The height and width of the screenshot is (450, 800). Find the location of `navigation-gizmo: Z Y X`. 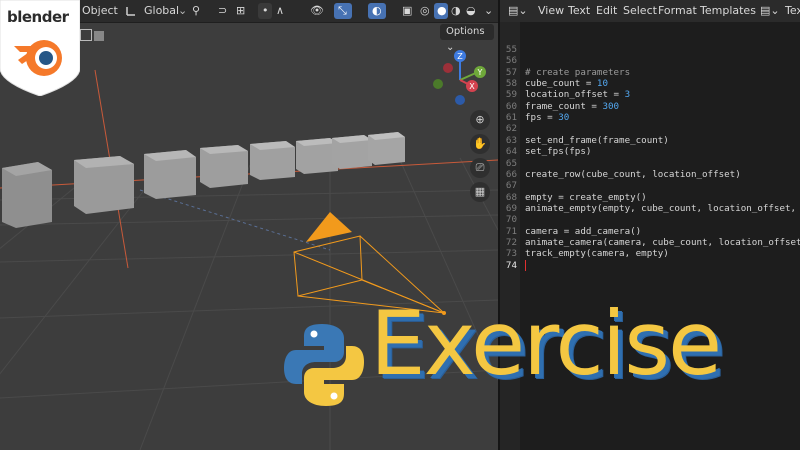

navigation-gizmo: Z Y X is located at coordinates (463, 81).